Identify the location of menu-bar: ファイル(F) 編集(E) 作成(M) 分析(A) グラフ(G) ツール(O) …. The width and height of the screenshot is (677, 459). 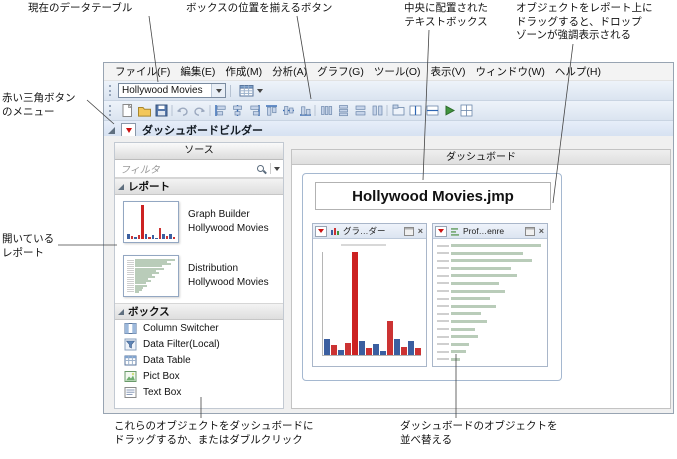
(388, 72).